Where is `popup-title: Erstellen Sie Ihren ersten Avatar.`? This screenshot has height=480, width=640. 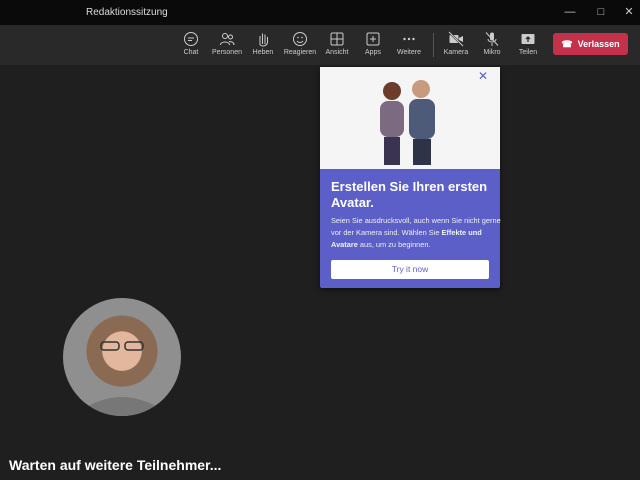
popup-title: Erstellen Sie Ihren ersten Avatar. is located at coordinates (409, 194).